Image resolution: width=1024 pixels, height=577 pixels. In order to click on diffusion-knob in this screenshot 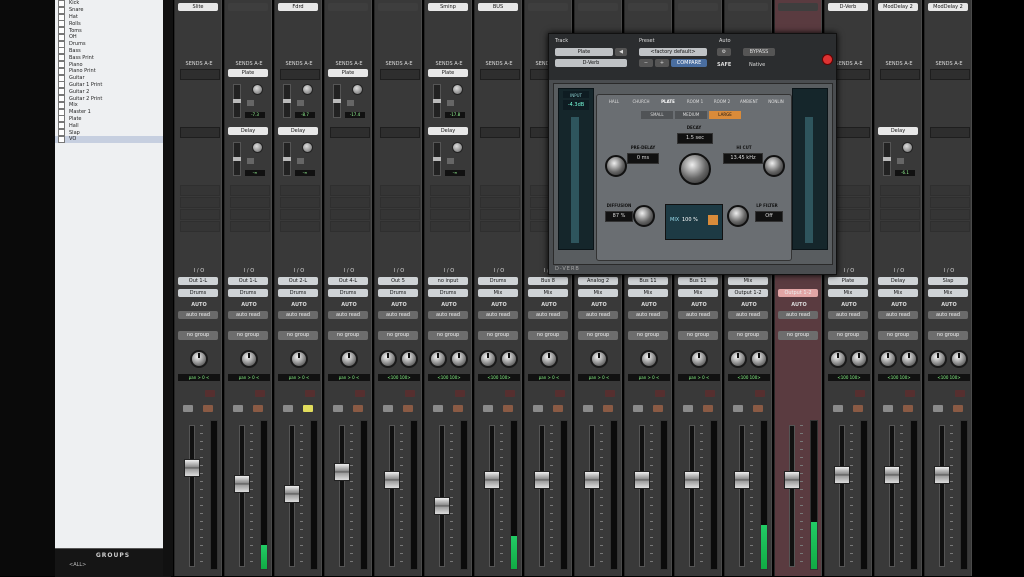, I will do `click(644, 216)`.